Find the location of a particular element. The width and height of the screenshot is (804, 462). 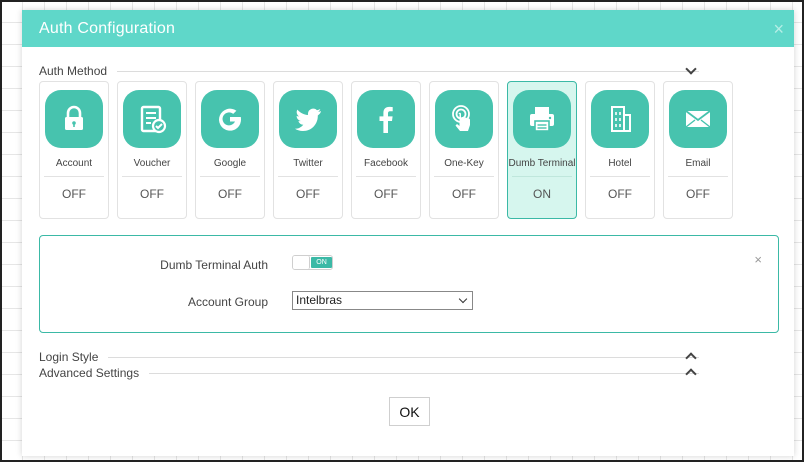

login-style-header: Login Style is located at coordinates (369, 357).